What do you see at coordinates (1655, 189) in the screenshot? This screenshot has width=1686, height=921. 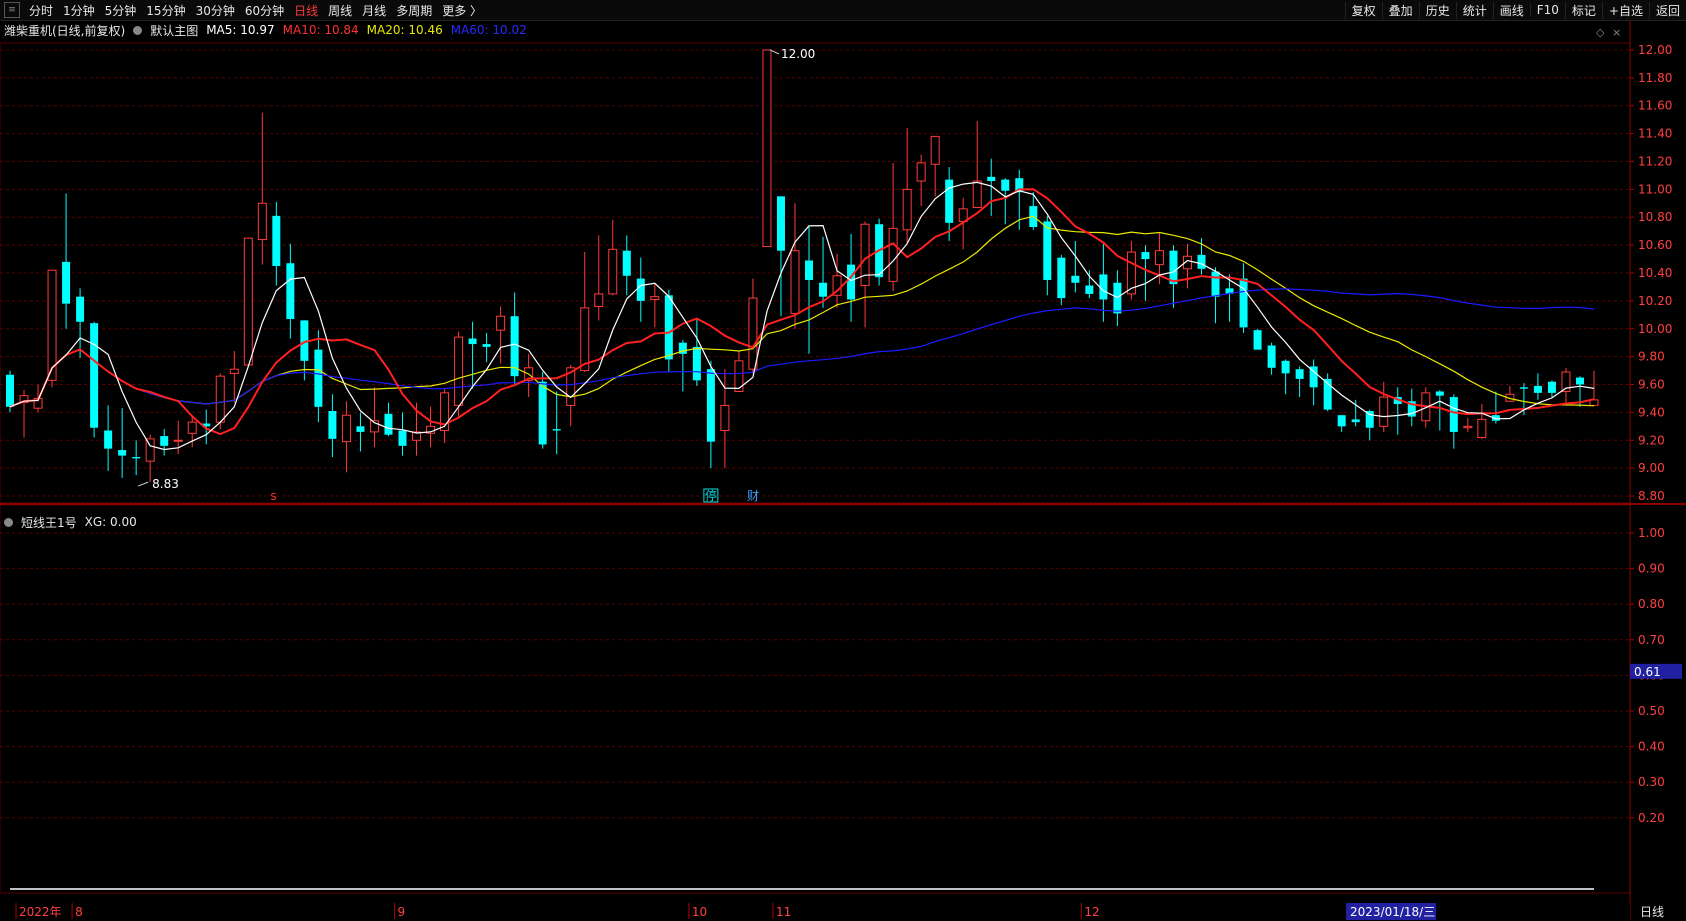 I see `main-y-tick-label: 11.00` at bounding box center [1655, 189].